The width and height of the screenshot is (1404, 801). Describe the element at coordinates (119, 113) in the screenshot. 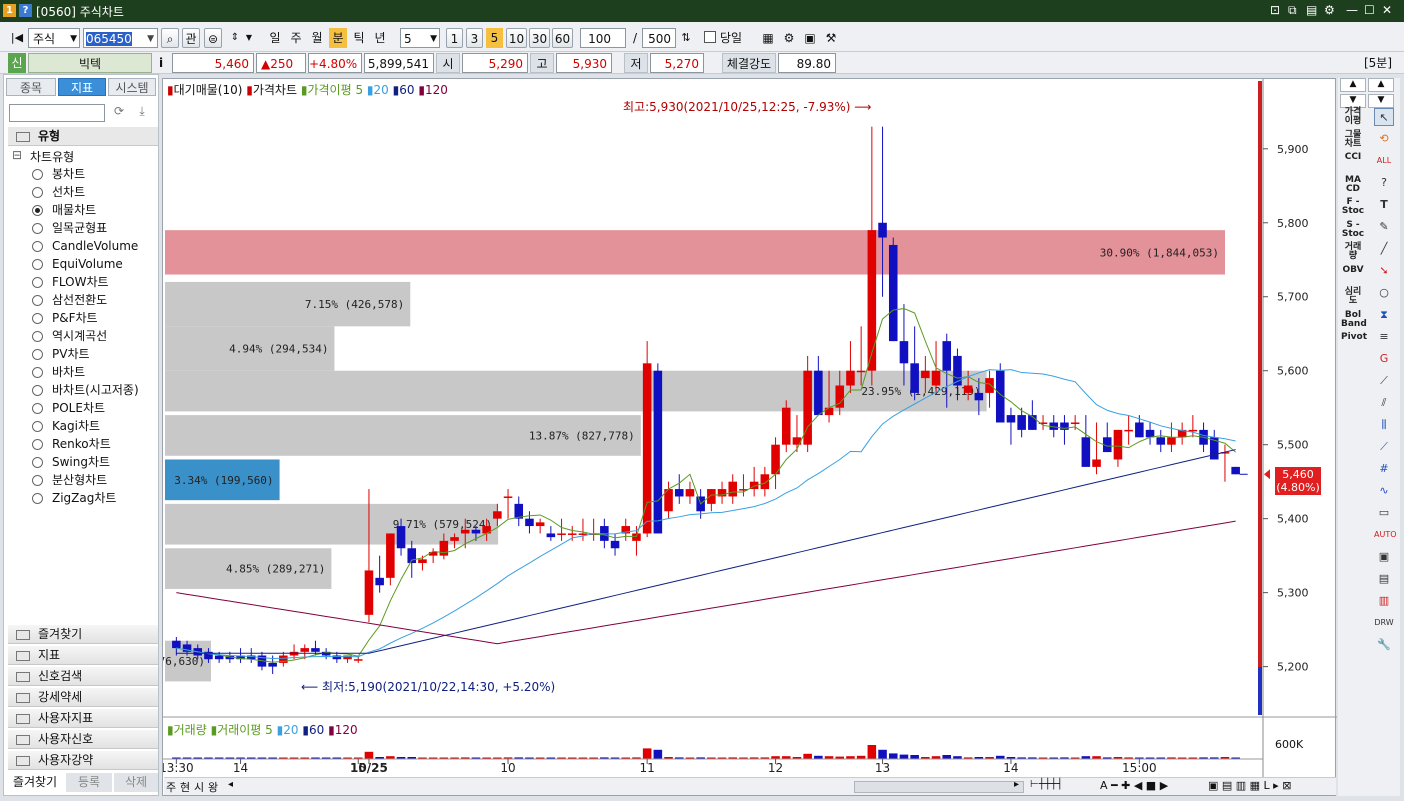

I see `refresh-icon: ⟳` at that location.